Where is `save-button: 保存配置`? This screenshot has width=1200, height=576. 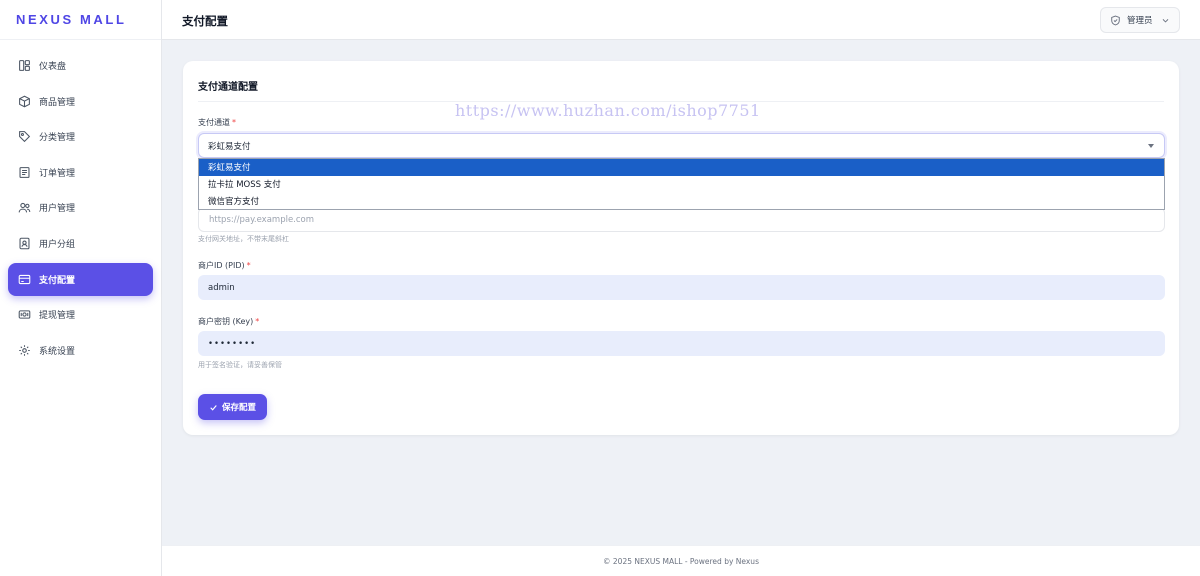
save-button: 保存配置 is located at coordinates (232, 407).